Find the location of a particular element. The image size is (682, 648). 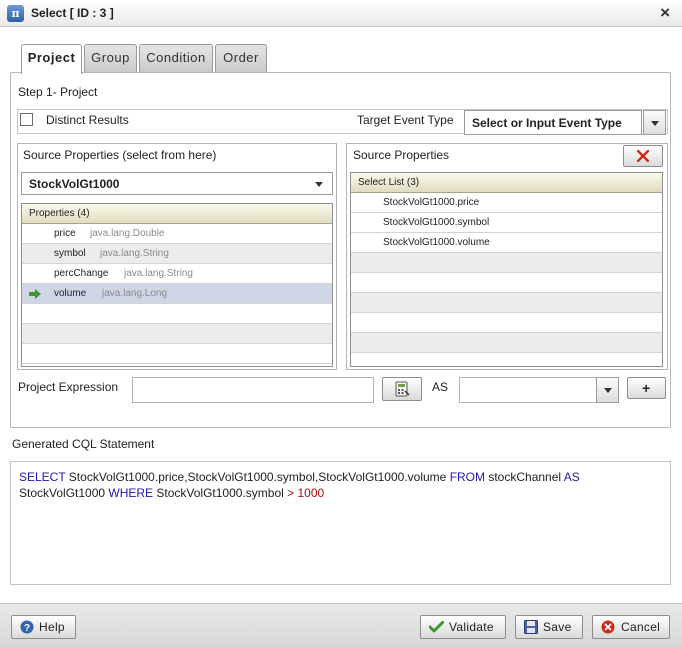

target-event-placeholder: Select or Input Event Type is located at coordinates (547, 123).